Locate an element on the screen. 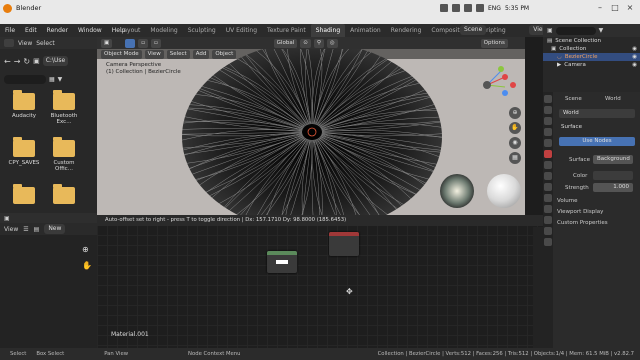 The height and width of the screenshot is (360, 640). options-dropdown: Options is located at coordinates (494, 43).